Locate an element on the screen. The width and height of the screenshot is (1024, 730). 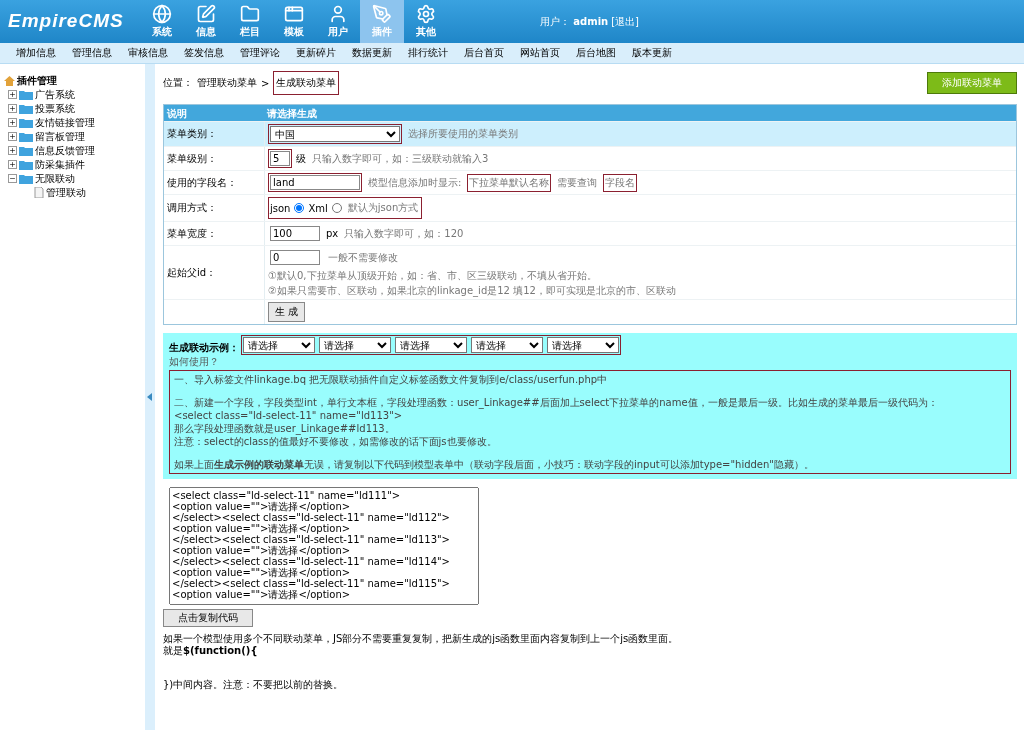
instruction-text: <select class="ld-select-11" name="ld113"> is located at coordinates (289, 415).